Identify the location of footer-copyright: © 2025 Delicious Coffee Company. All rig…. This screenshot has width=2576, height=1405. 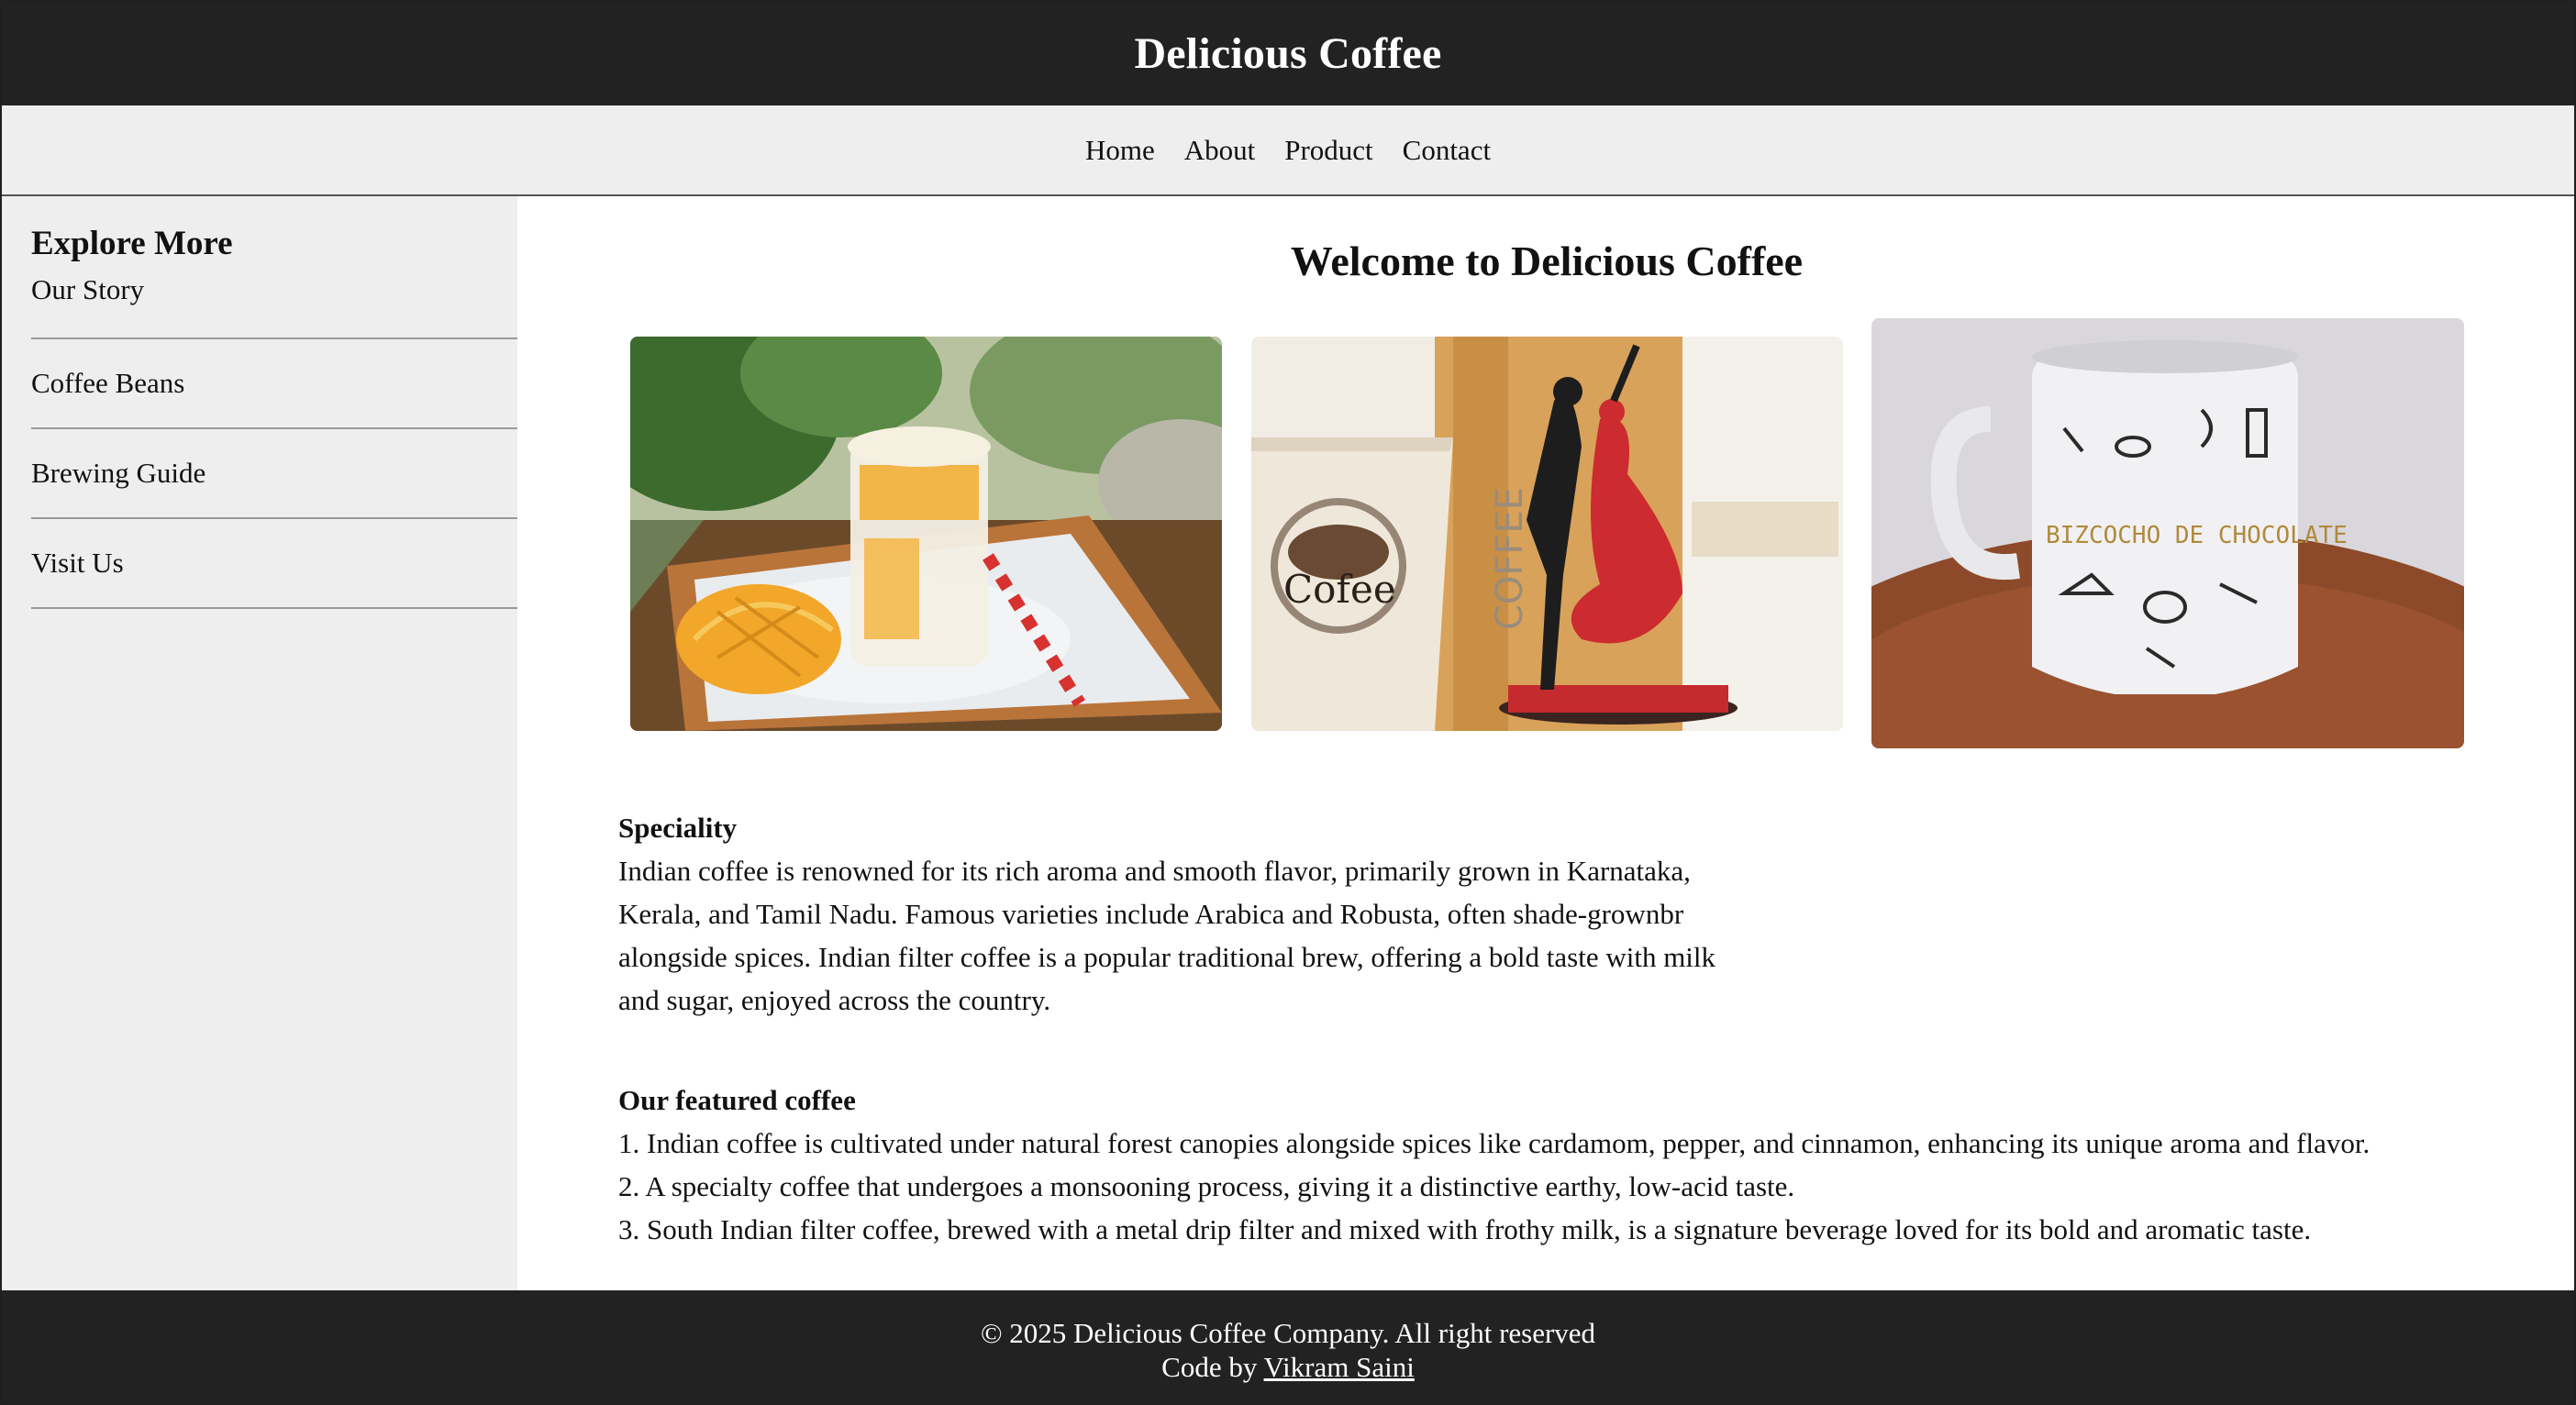
(1288, 1333).